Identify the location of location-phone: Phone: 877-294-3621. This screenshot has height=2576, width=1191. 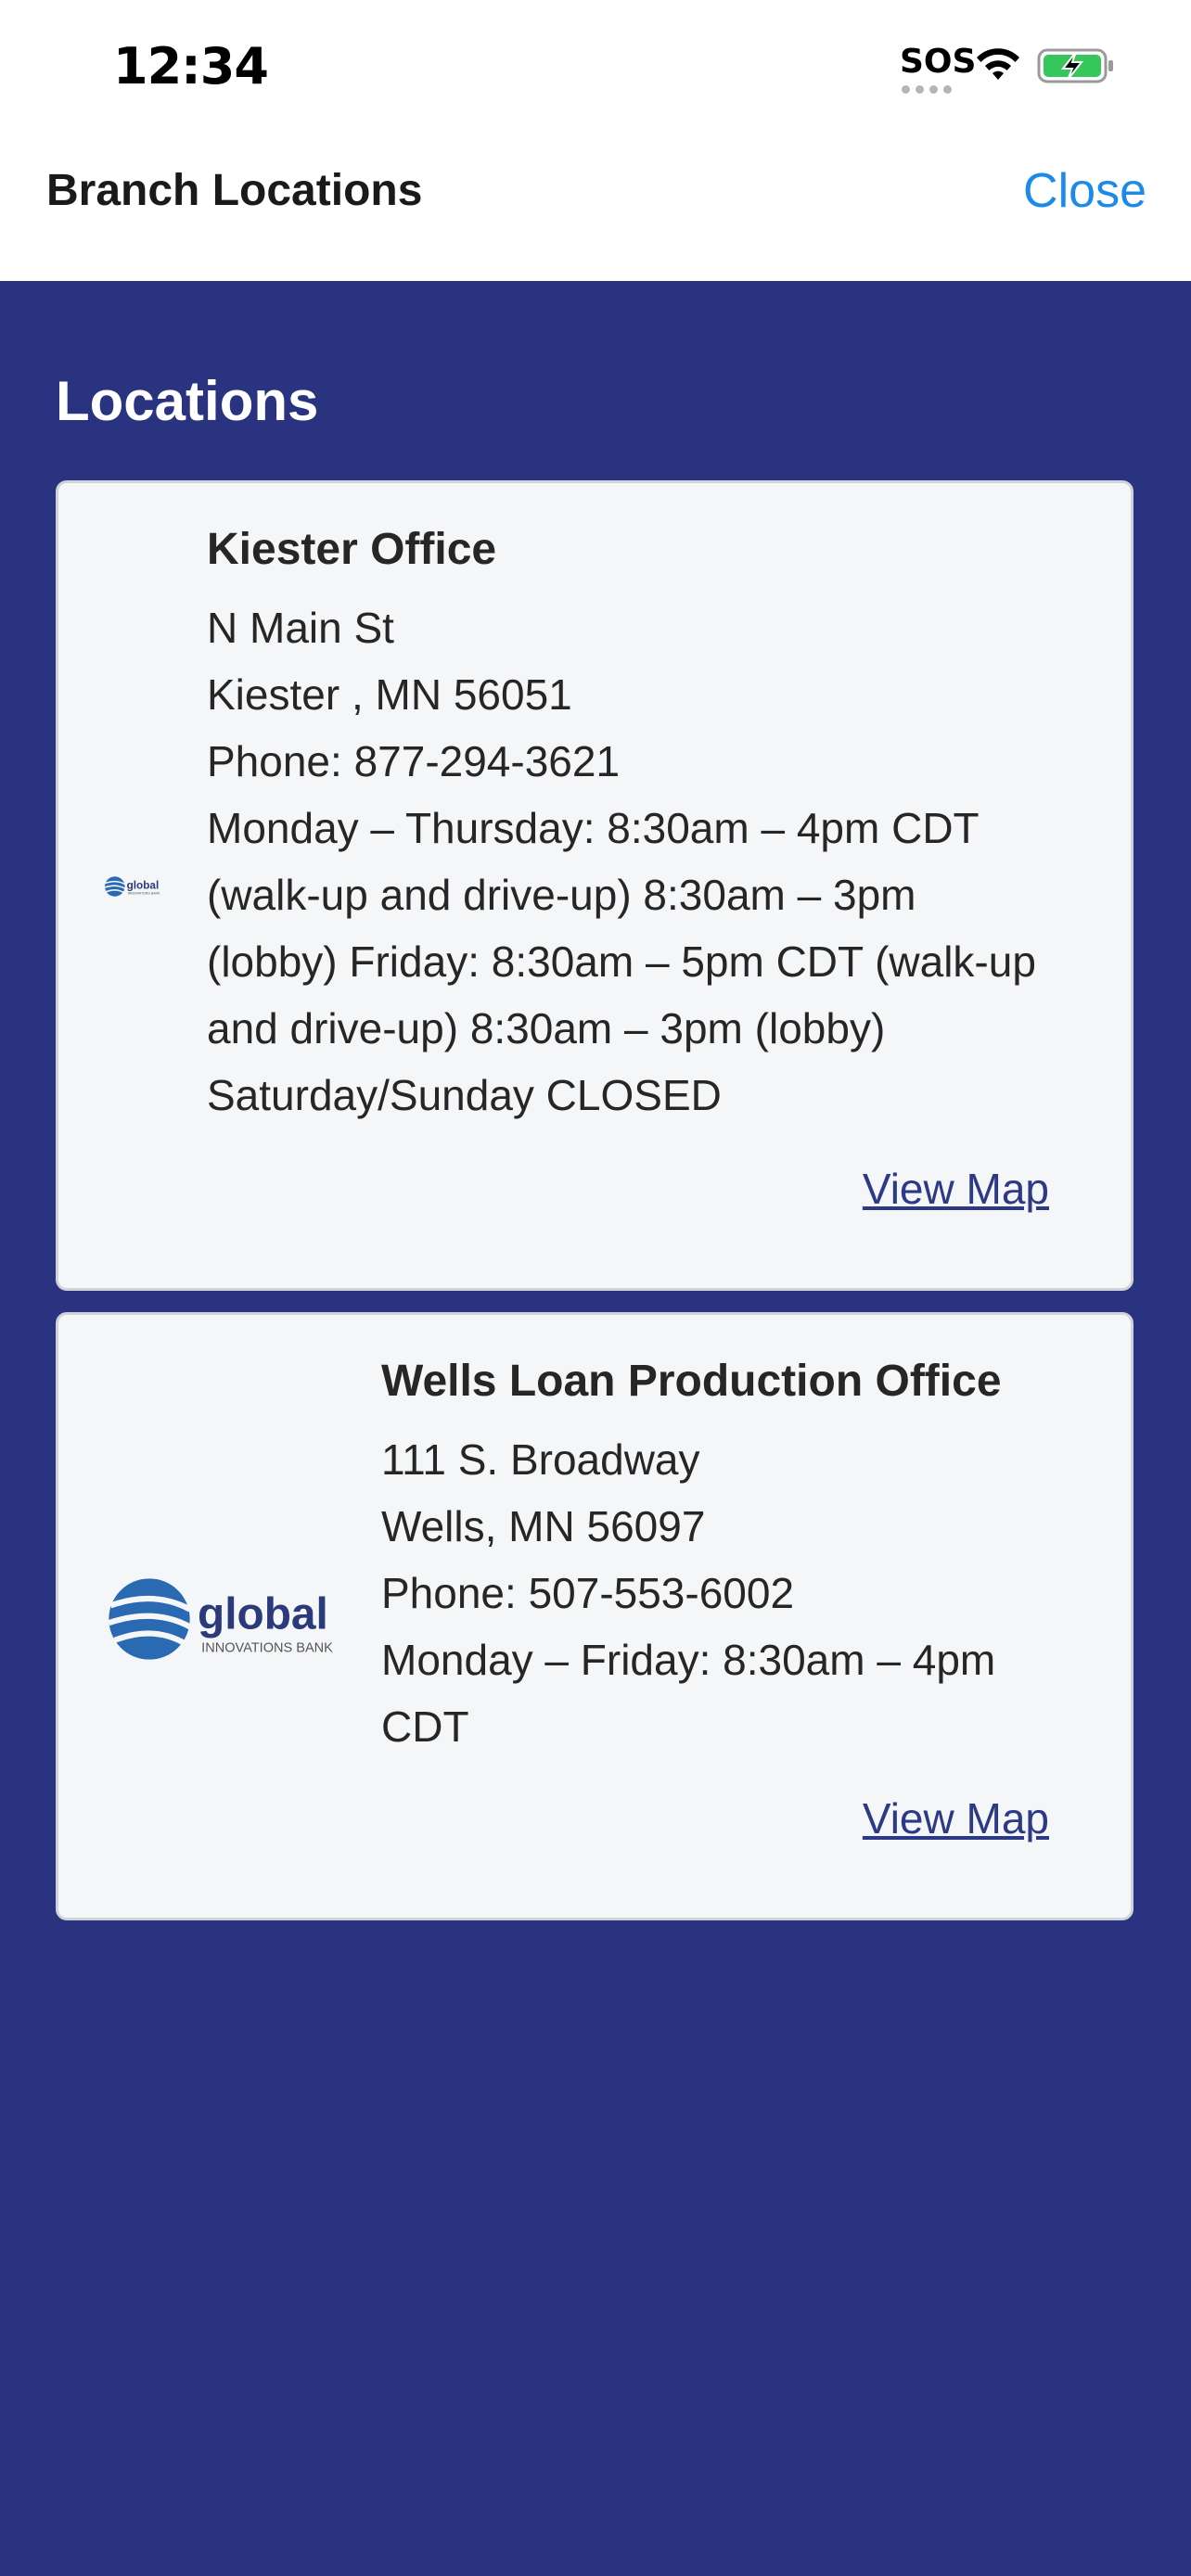
(414, 761).